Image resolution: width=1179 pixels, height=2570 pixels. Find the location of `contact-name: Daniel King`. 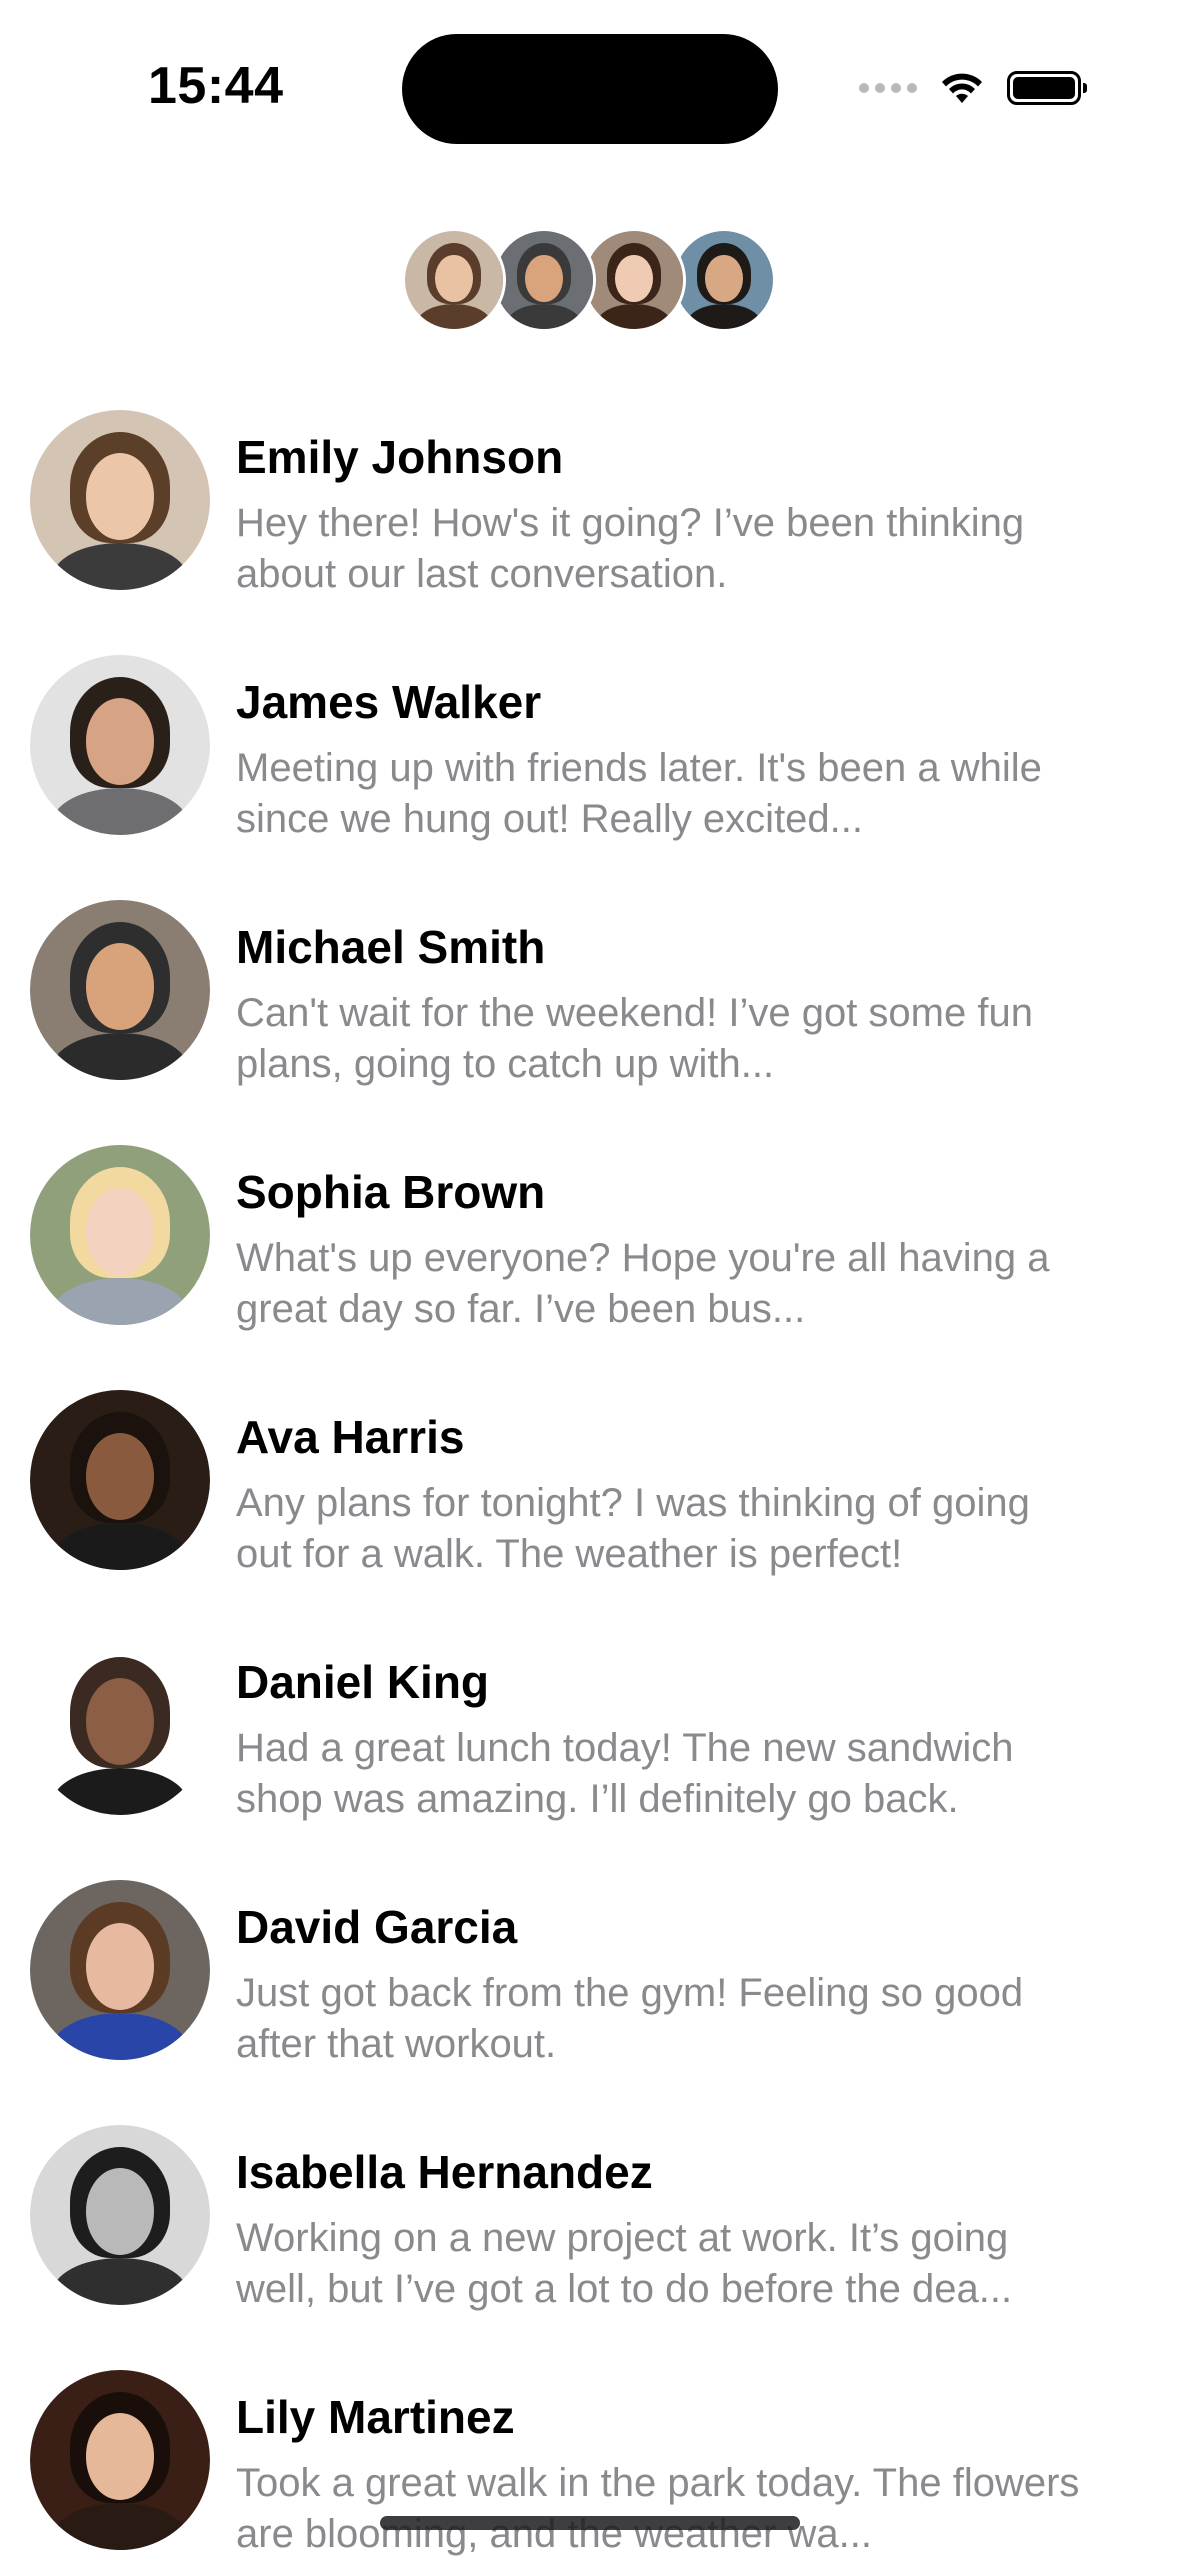

contact-name: Daniel King is located at coordinates (363, 1682).